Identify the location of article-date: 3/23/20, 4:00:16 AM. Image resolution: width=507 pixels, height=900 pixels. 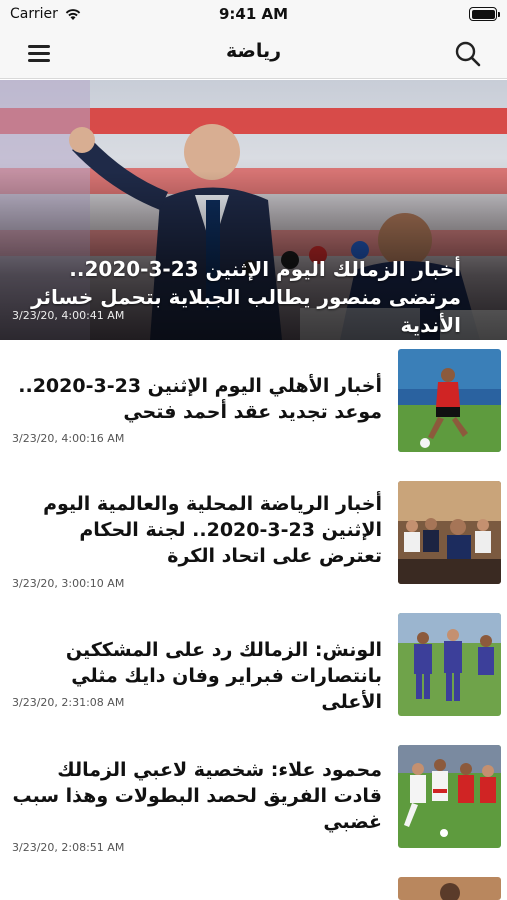
(68, 438).